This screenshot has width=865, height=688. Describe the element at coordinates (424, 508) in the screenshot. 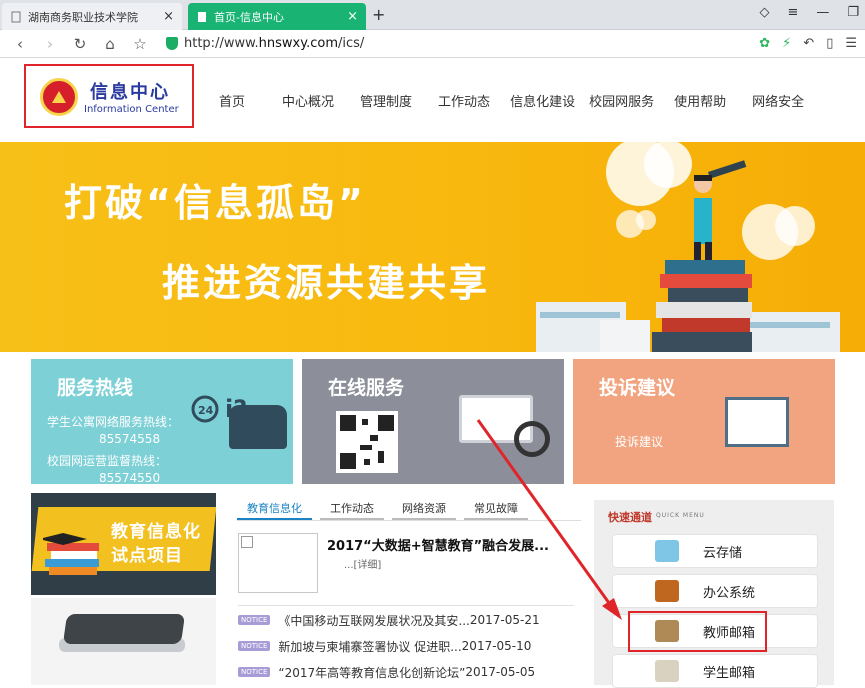

I see `tab-network-resources: 网络资源` at that location.